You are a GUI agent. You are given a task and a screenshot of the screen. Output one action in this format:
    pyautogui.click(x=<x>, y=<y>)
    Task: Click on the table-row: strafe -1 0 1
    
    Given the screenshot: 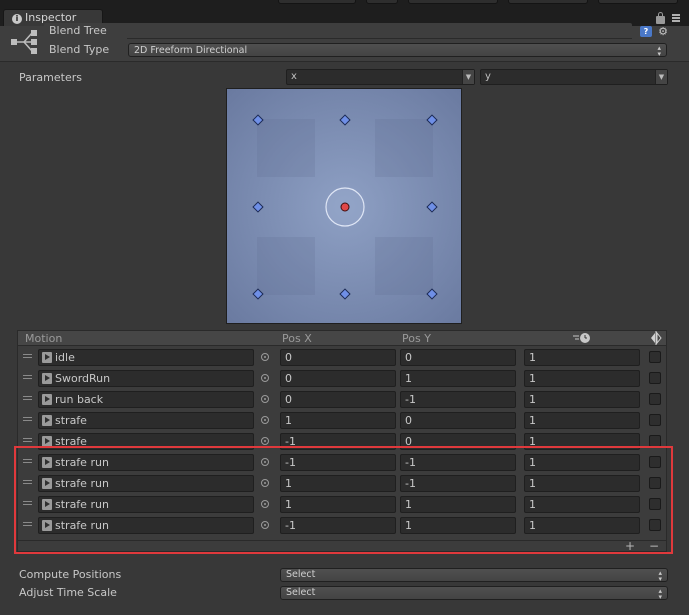 What is the action you would take?
    pyautogui.click(x=342, y=441)
    